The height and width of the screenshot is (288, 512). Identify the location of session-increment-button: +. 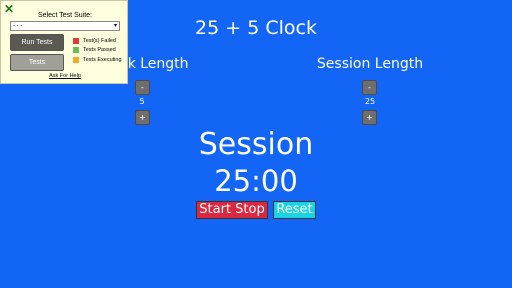
(369, 117).